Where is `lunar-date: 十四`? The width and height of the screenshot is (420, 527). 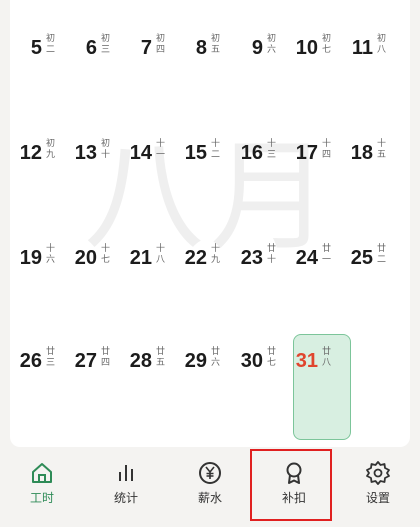 lunar-date: 十四 is located at coordinates (326, 149).